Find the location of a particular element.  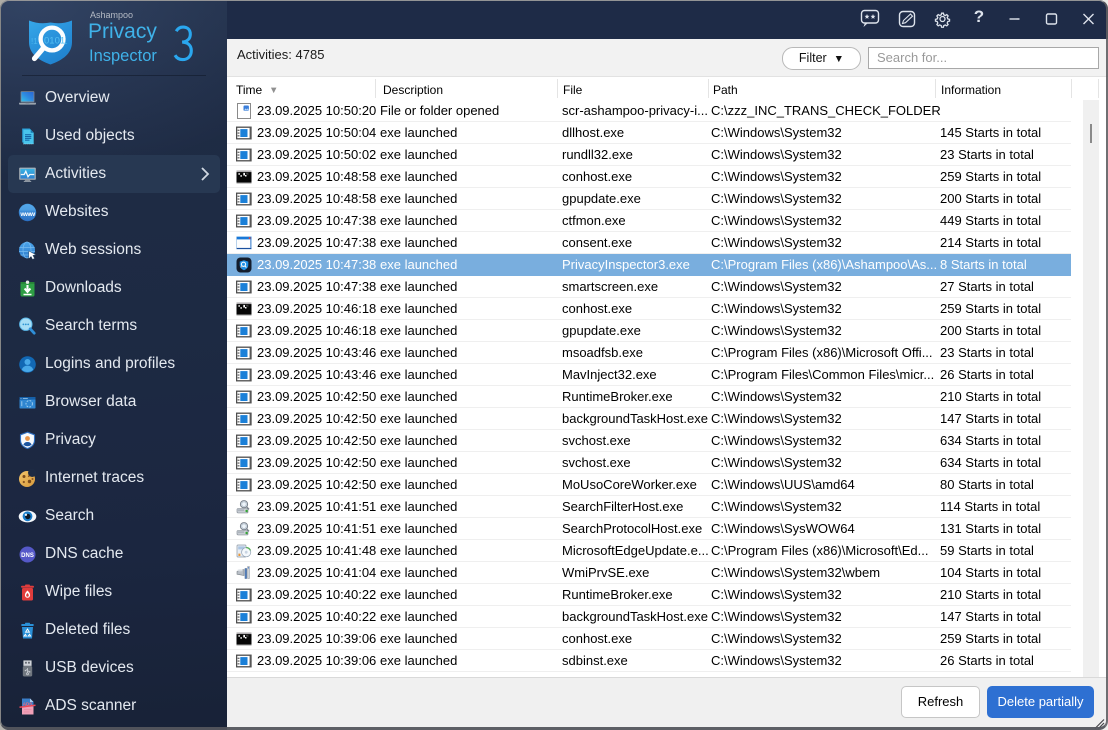

svg-text: www is located at coordinates (27, 214).